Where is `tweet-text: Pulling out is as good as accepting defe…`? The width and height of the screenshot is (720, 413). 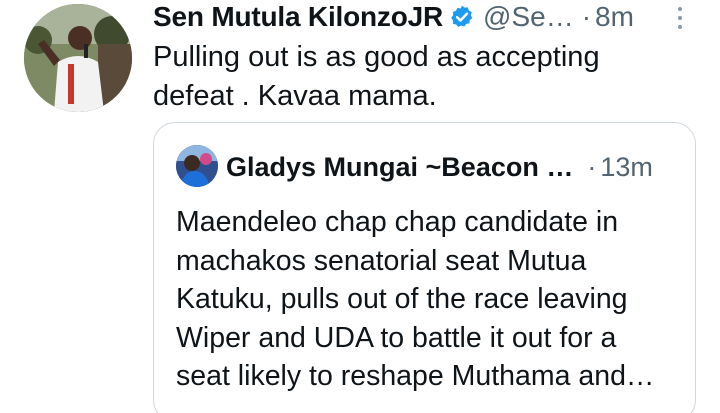 tweet-text: Pulling out is as good as accepting defe… is located at coordinates (376, 76).